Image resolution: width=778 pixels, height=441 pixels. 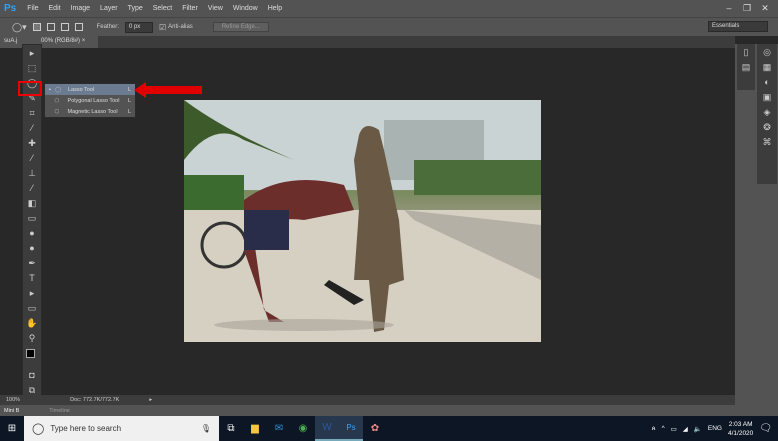 What do you see at coordinates (351, 428) in the screenshot?
I see `photoshop-taskbar-icon: Ps` at bounding box center [351, 428].